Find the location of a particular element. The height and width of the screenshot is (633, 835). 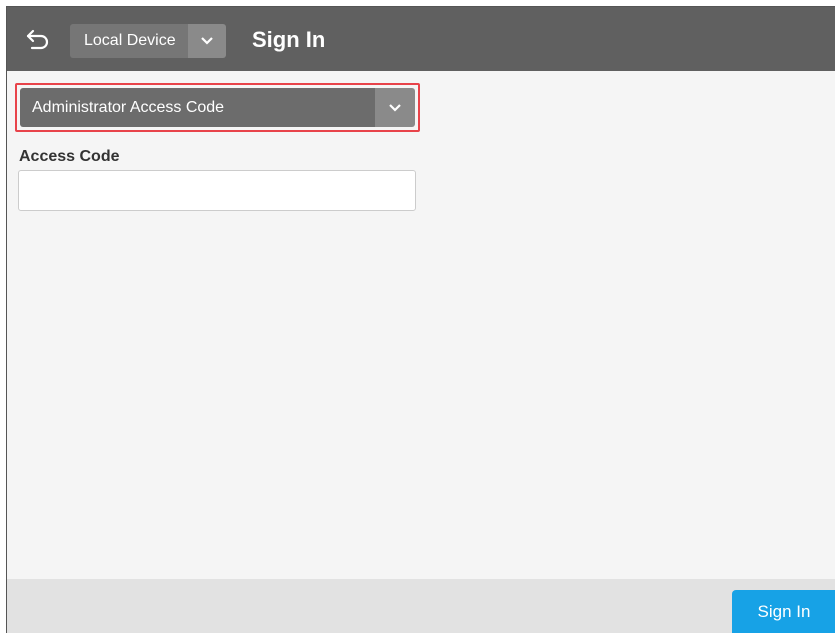

header-bar: Local Device Sign In is located at coordinates (421, 39).